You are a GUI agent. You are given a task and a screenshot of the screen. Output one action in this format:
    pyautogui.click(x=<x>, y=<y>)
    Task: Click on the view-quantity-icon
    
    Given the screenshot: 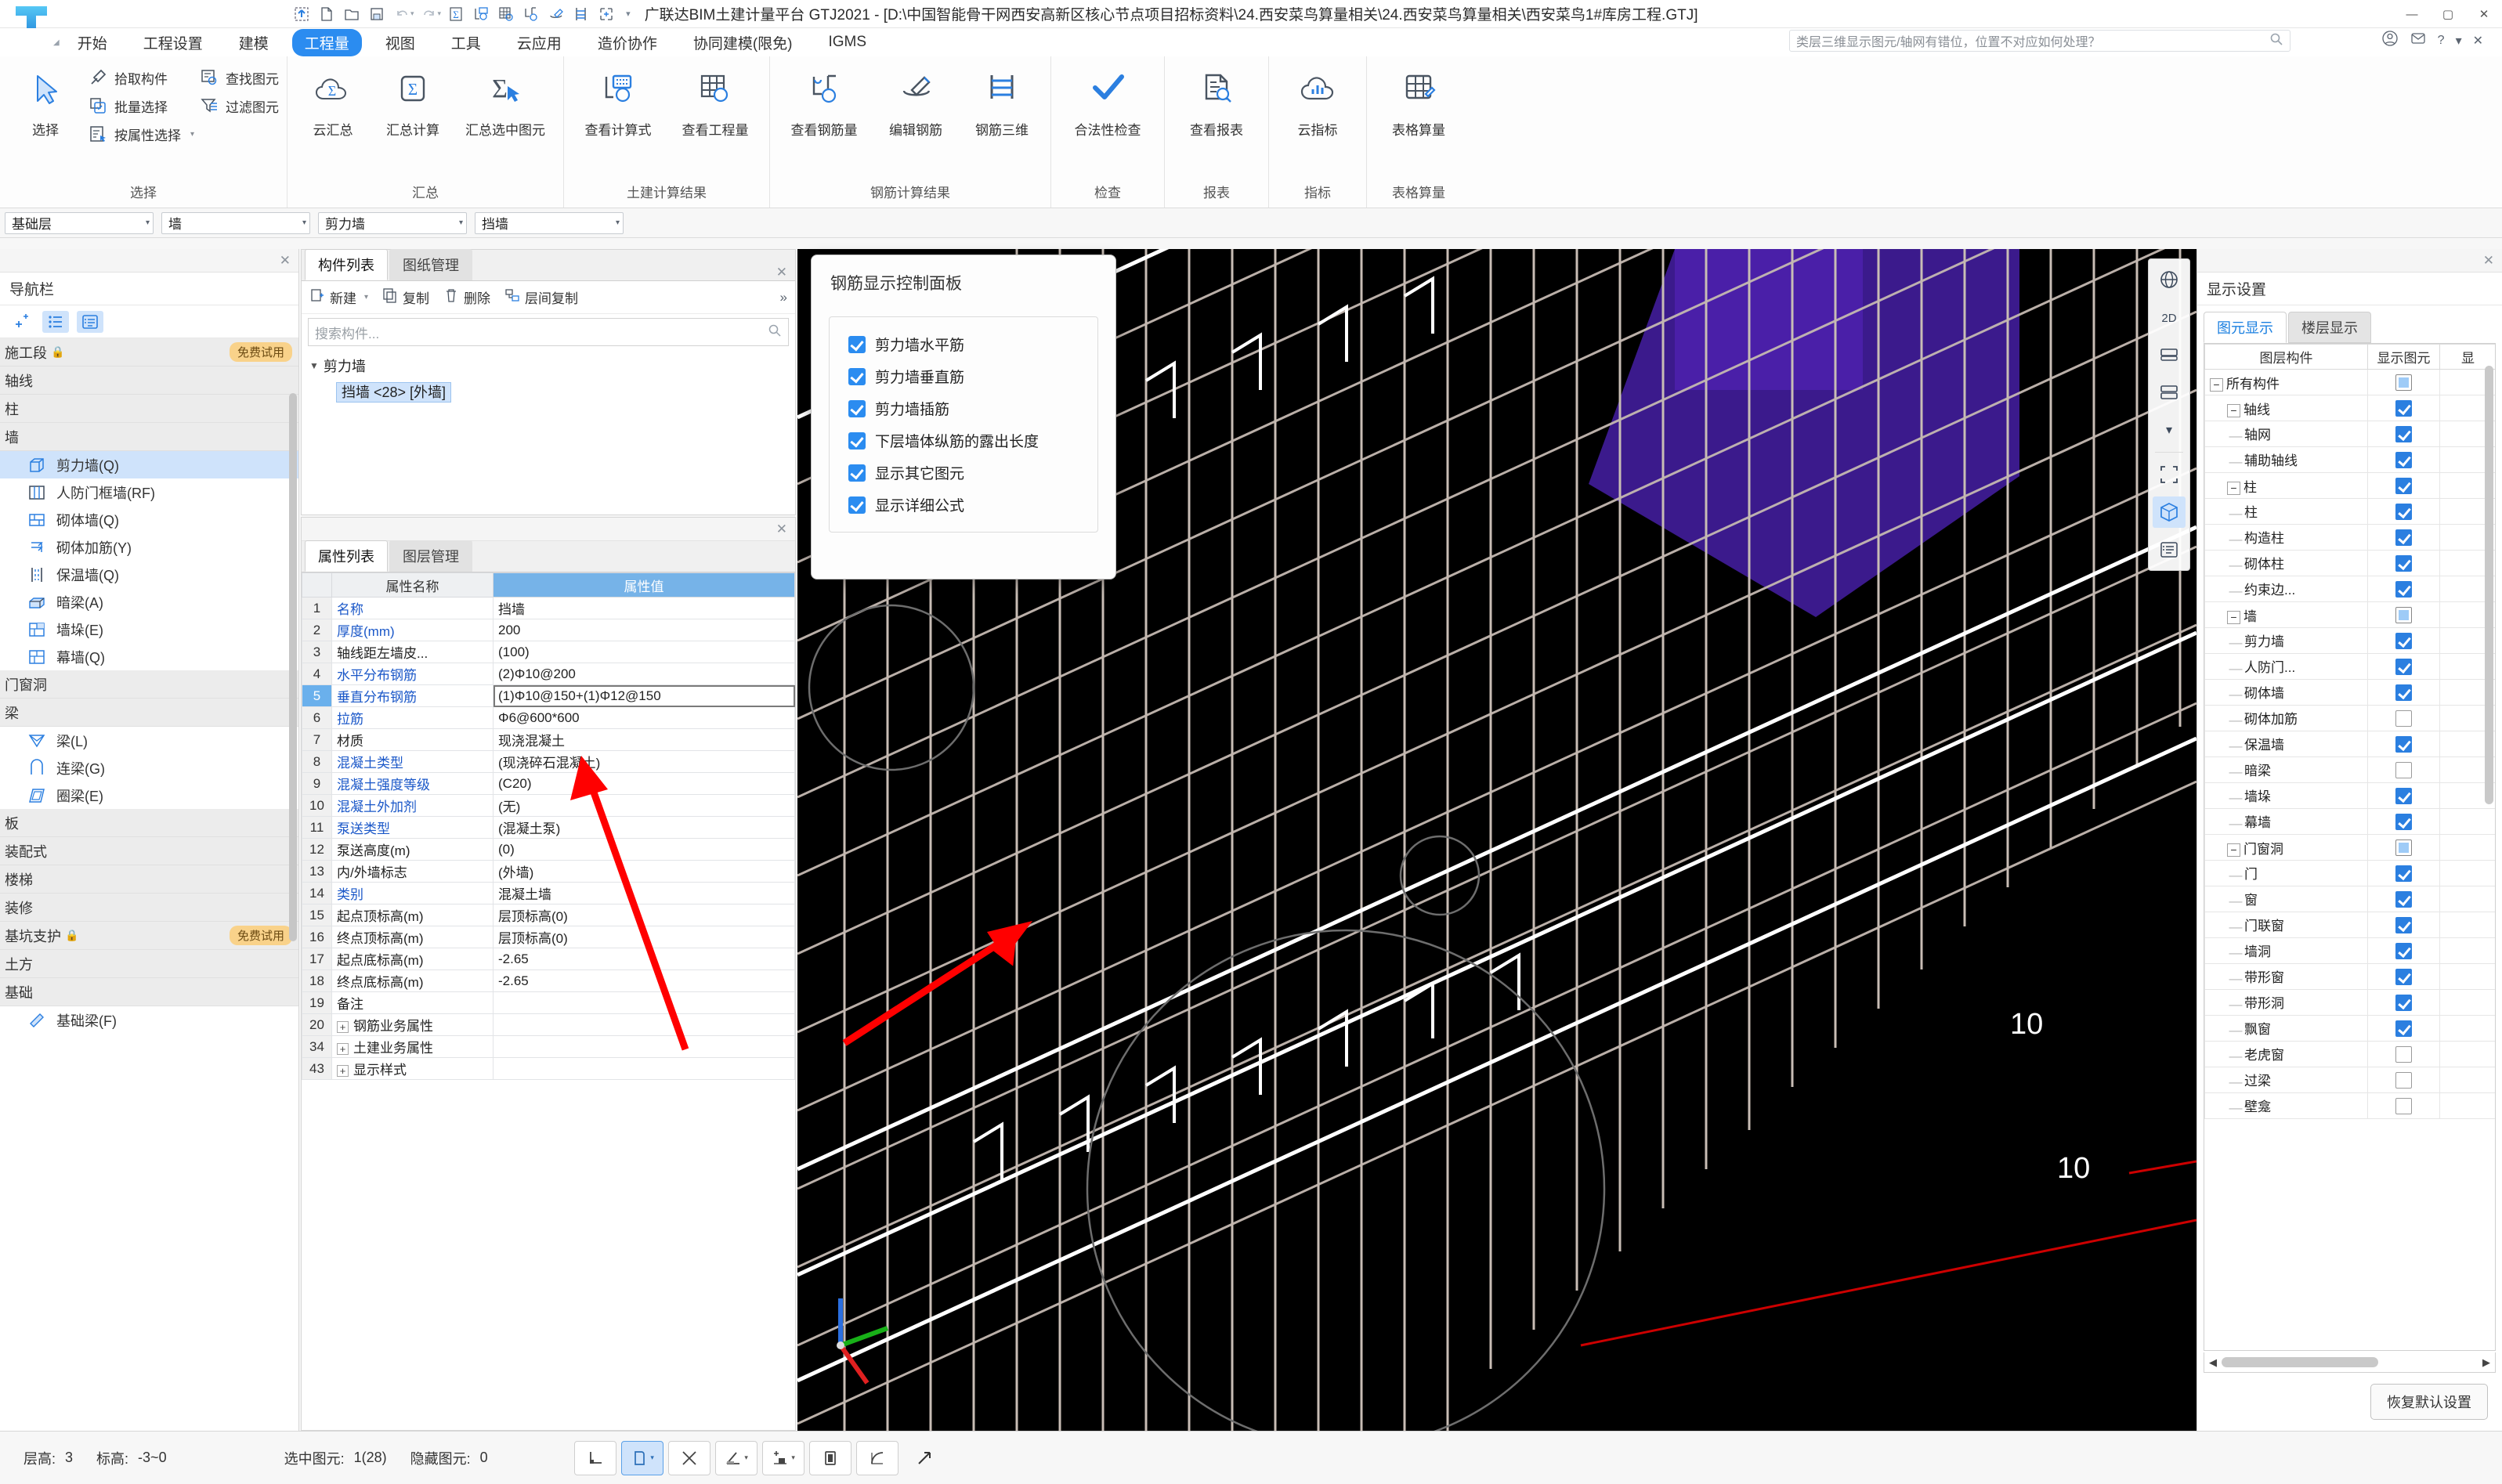 What is the action you would take?
    pyautogui.click(x=506, y=14)
    